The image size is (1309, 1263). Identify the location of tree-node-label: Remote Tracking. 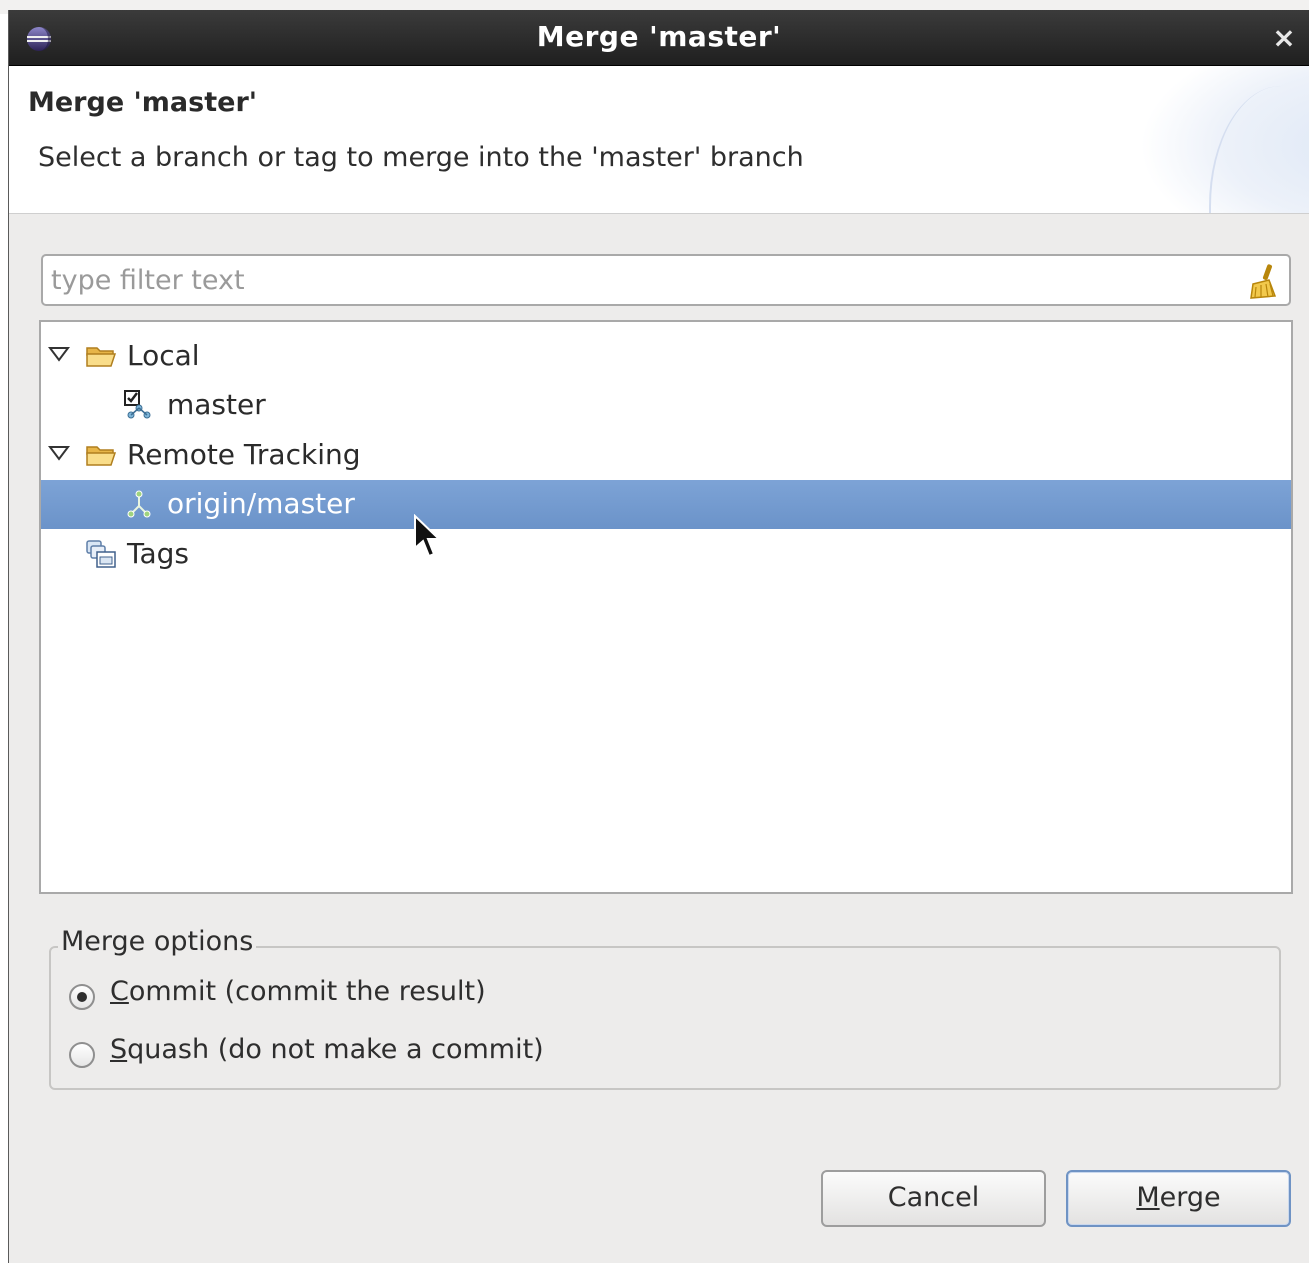
(244, 454).